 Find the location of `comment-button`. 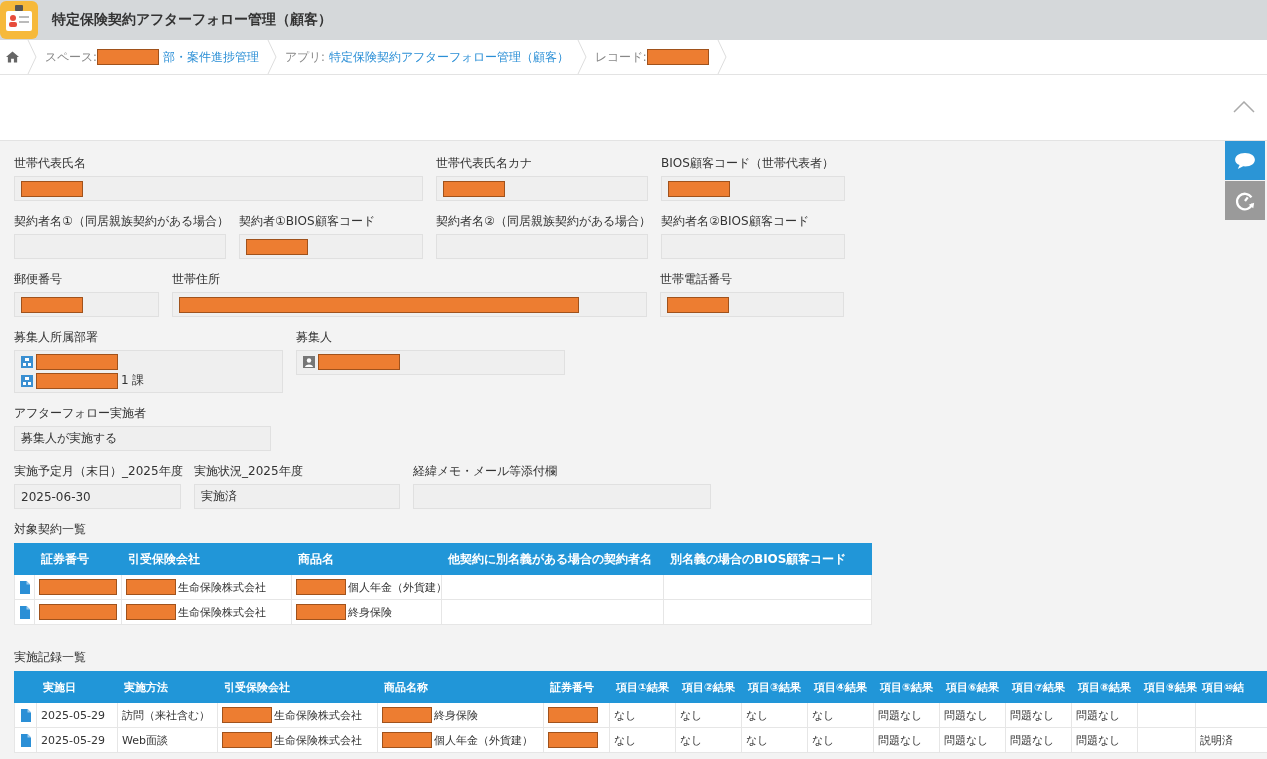

comment-button is located at coordinates (1245, 160).